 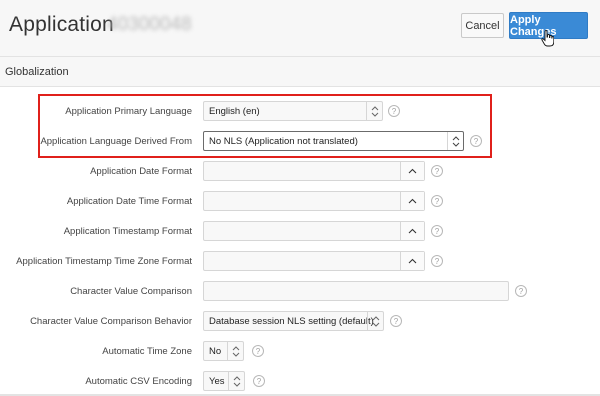 I want to click on date-format-input, so click(x=314, y=171).